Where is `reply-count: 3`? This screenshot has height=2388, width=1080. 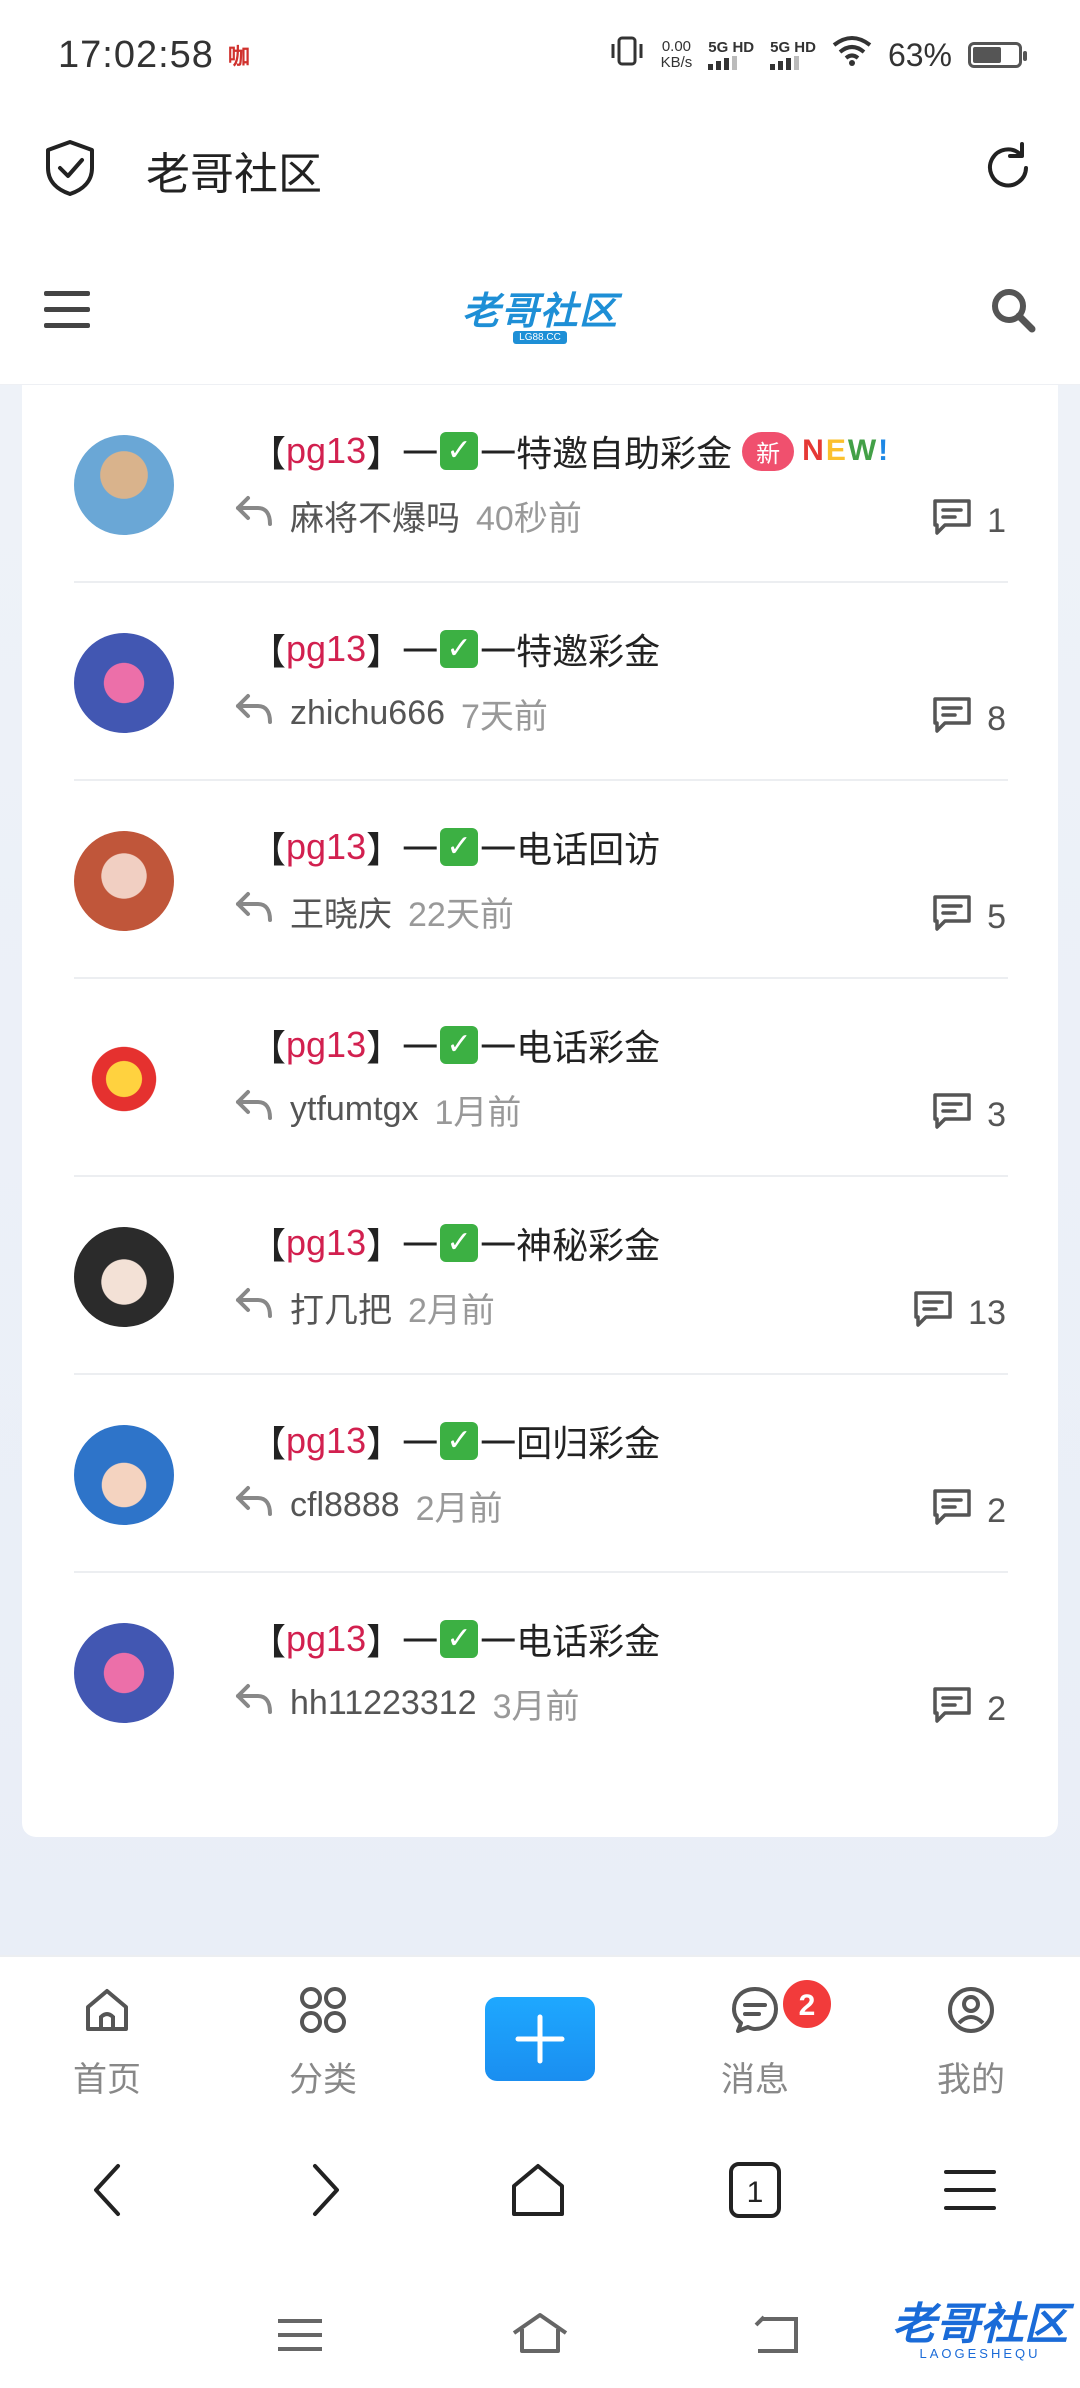 reply-count: 3 is located at coordinates (968, 1115).